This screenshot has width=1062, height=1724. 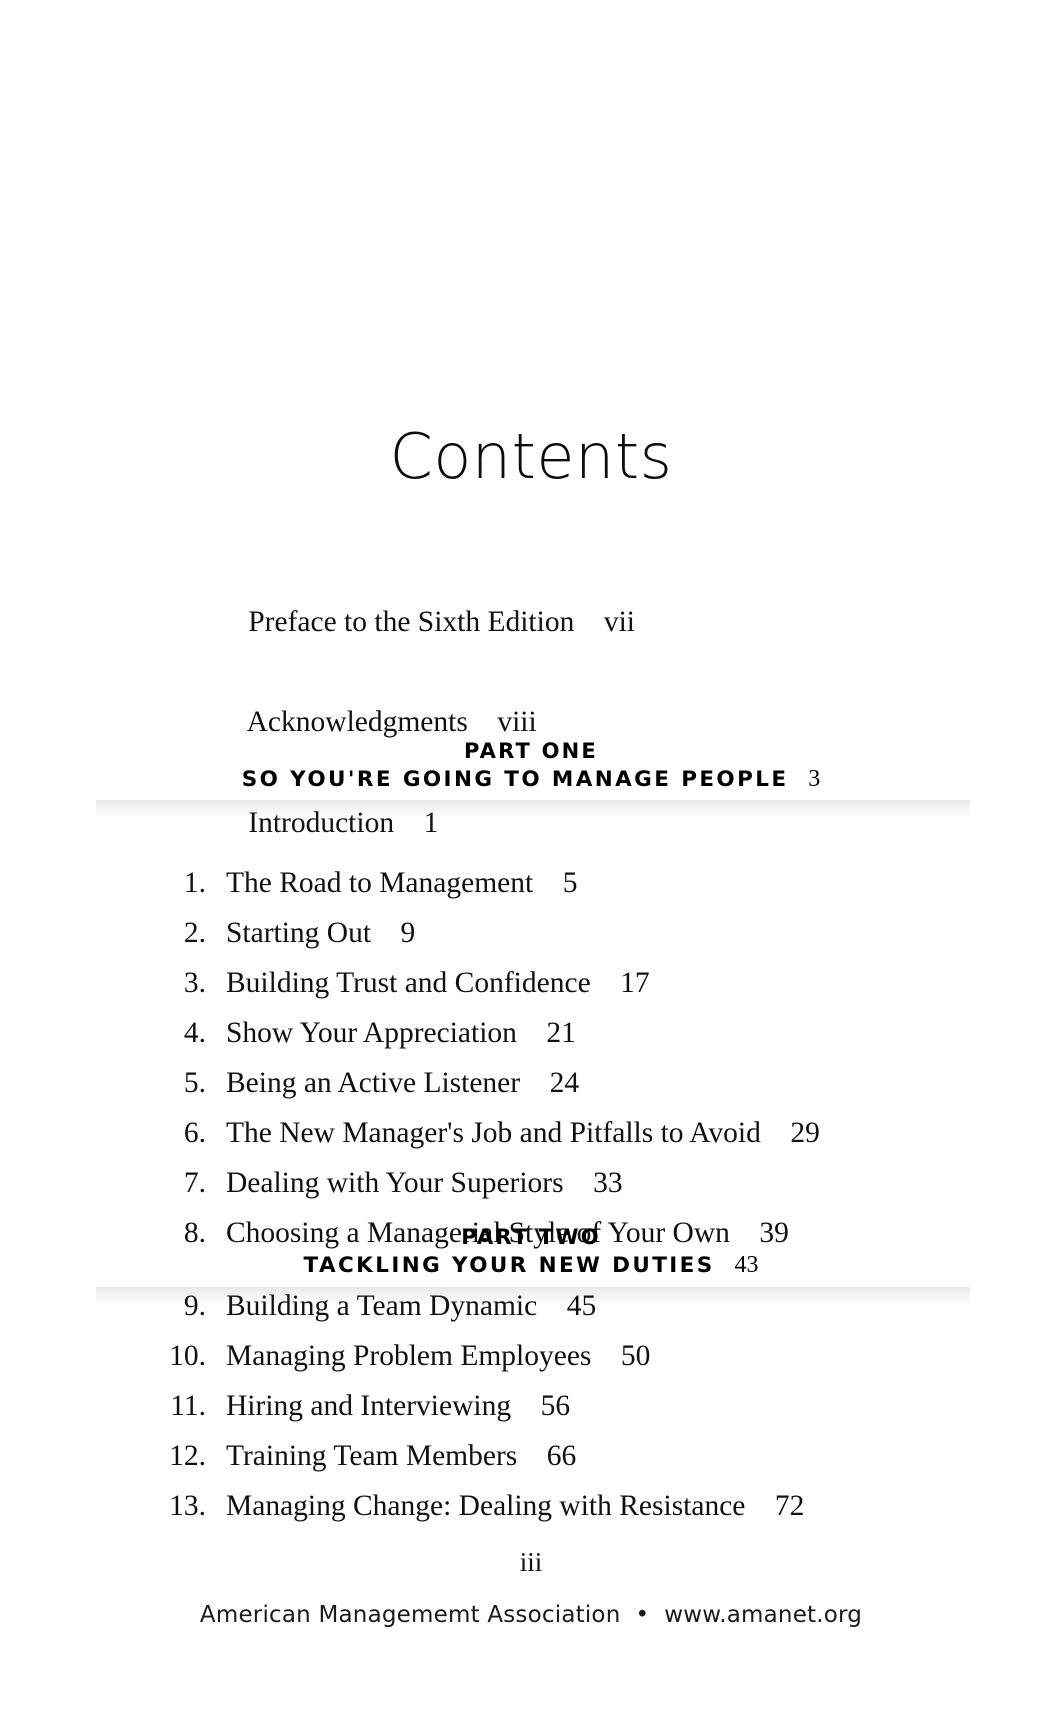 What do you see at coordinates (408, 933) in the screenshot?
I see `chapter-page-number: 9` at bounding box center [408, 933].